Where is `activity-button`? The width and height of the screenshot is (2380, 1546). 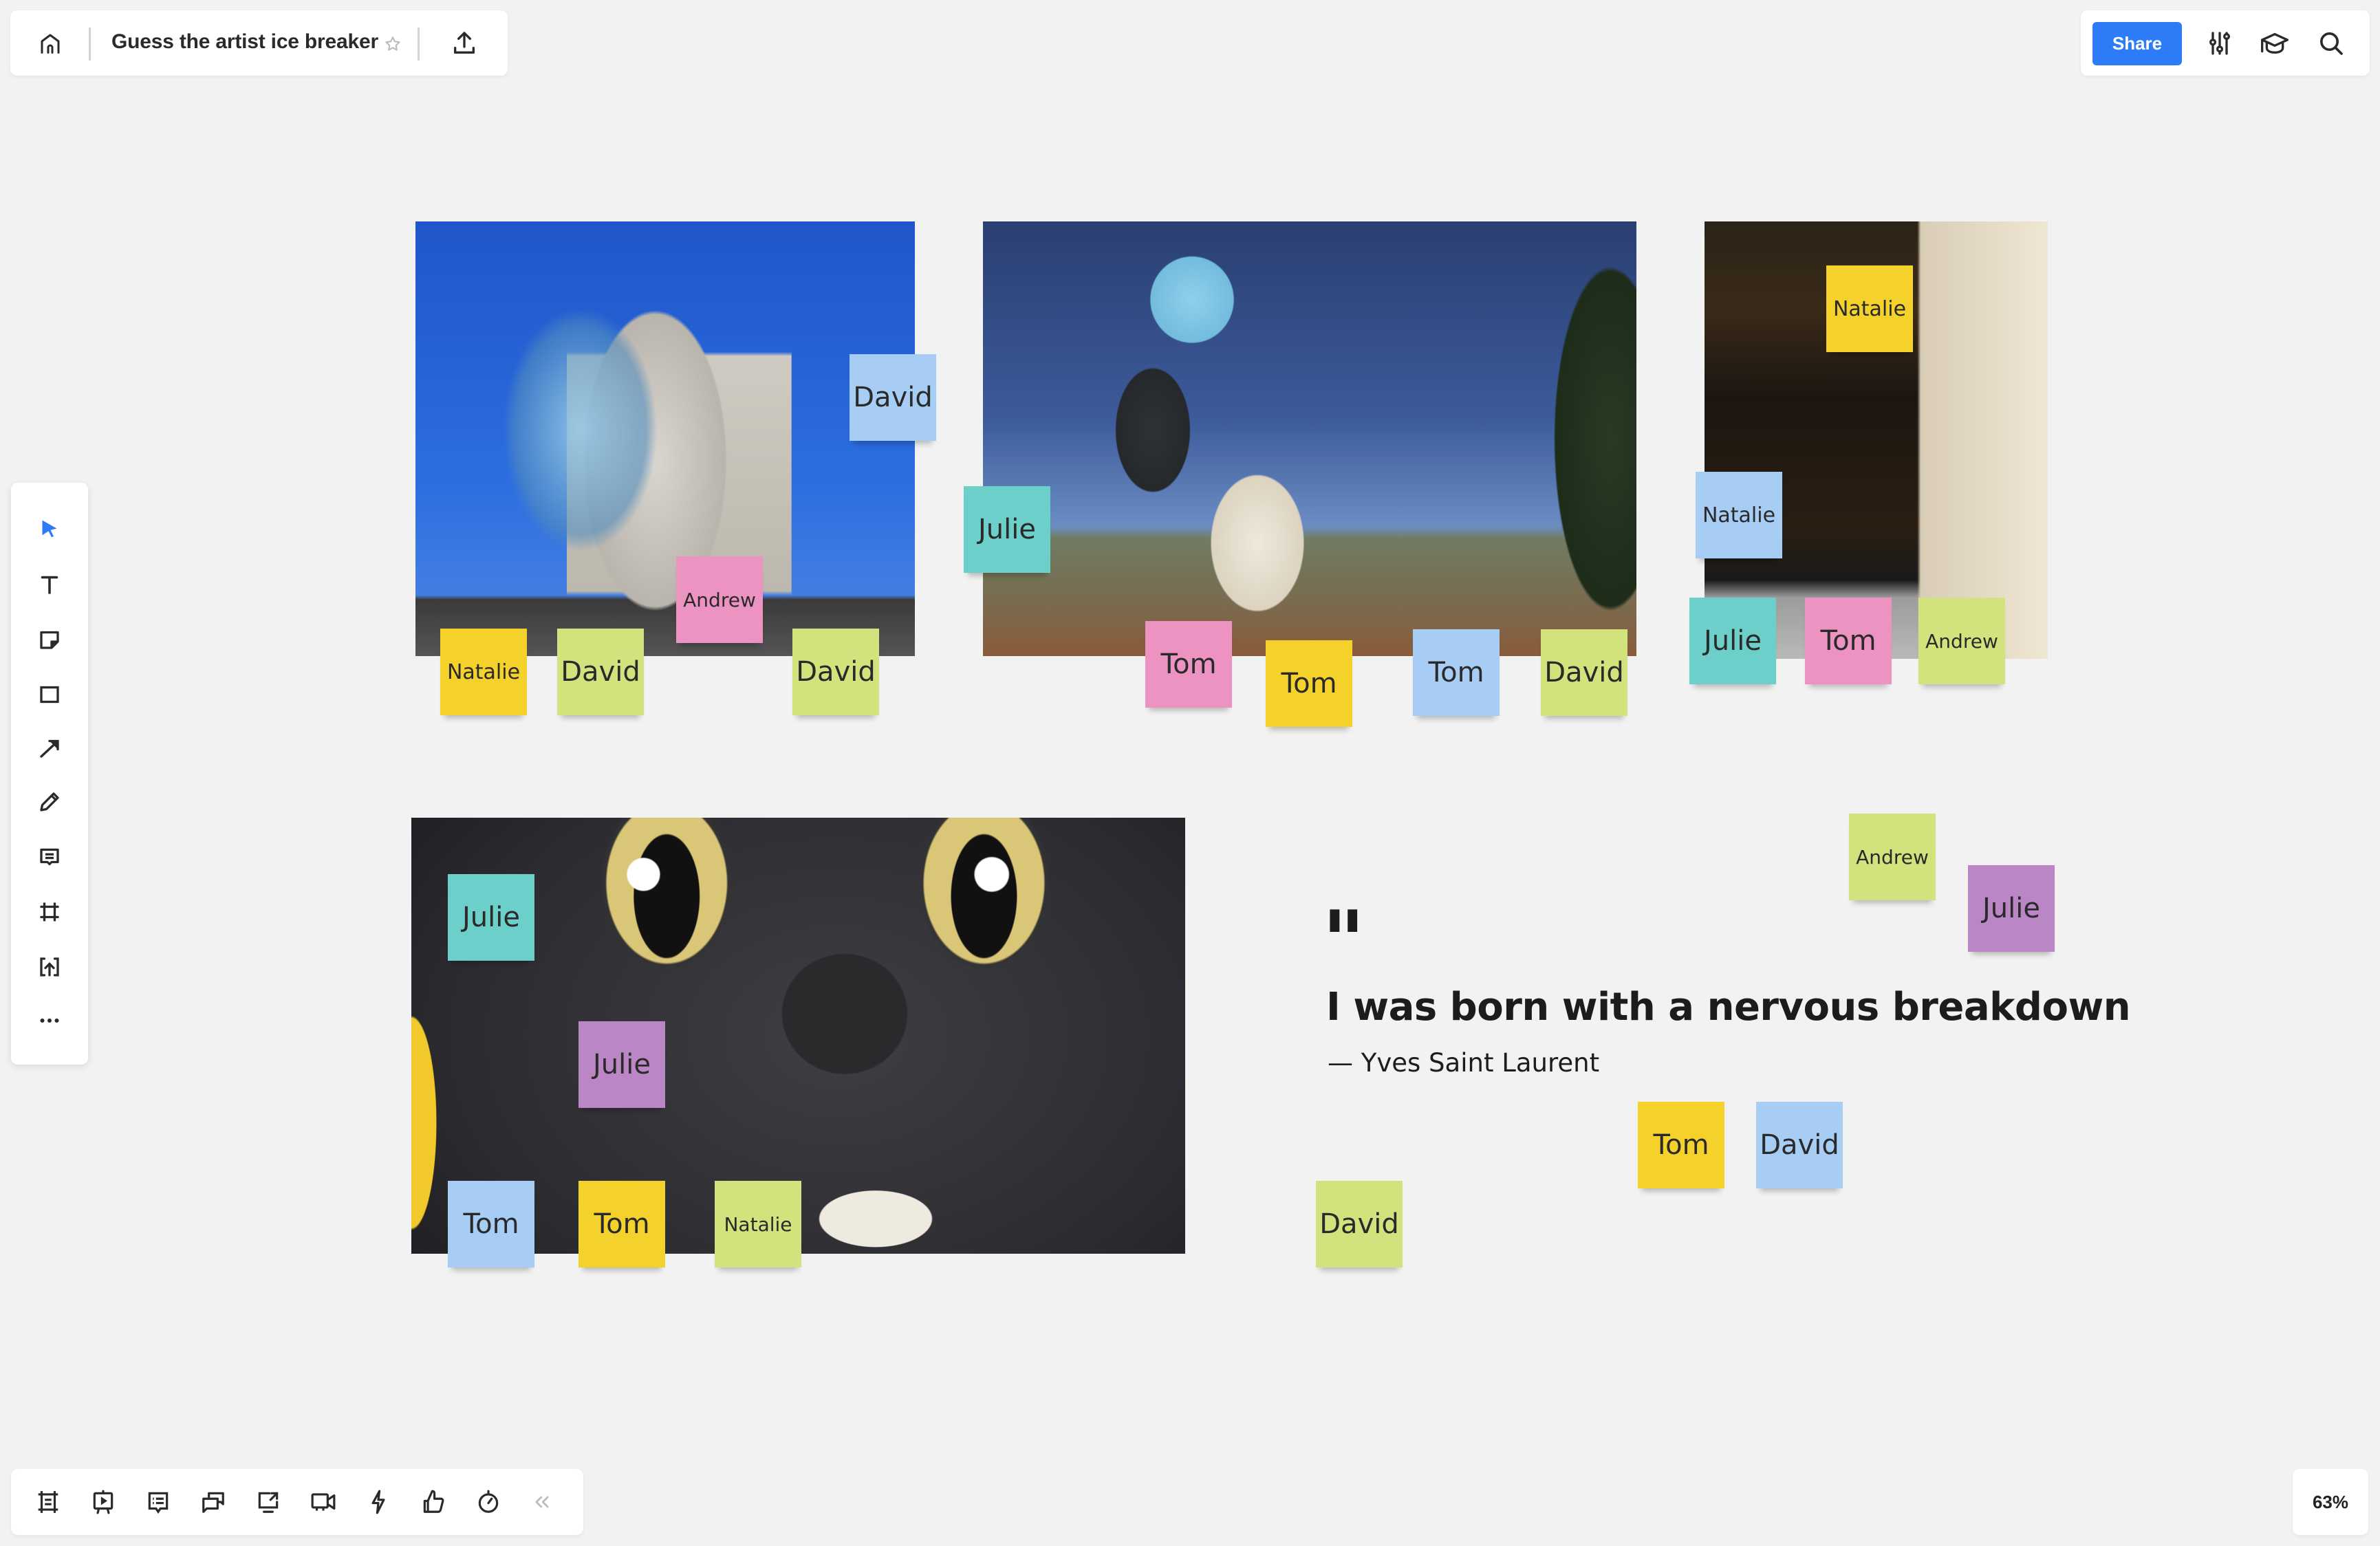
activity-button is located at coordinates (378, 1502).